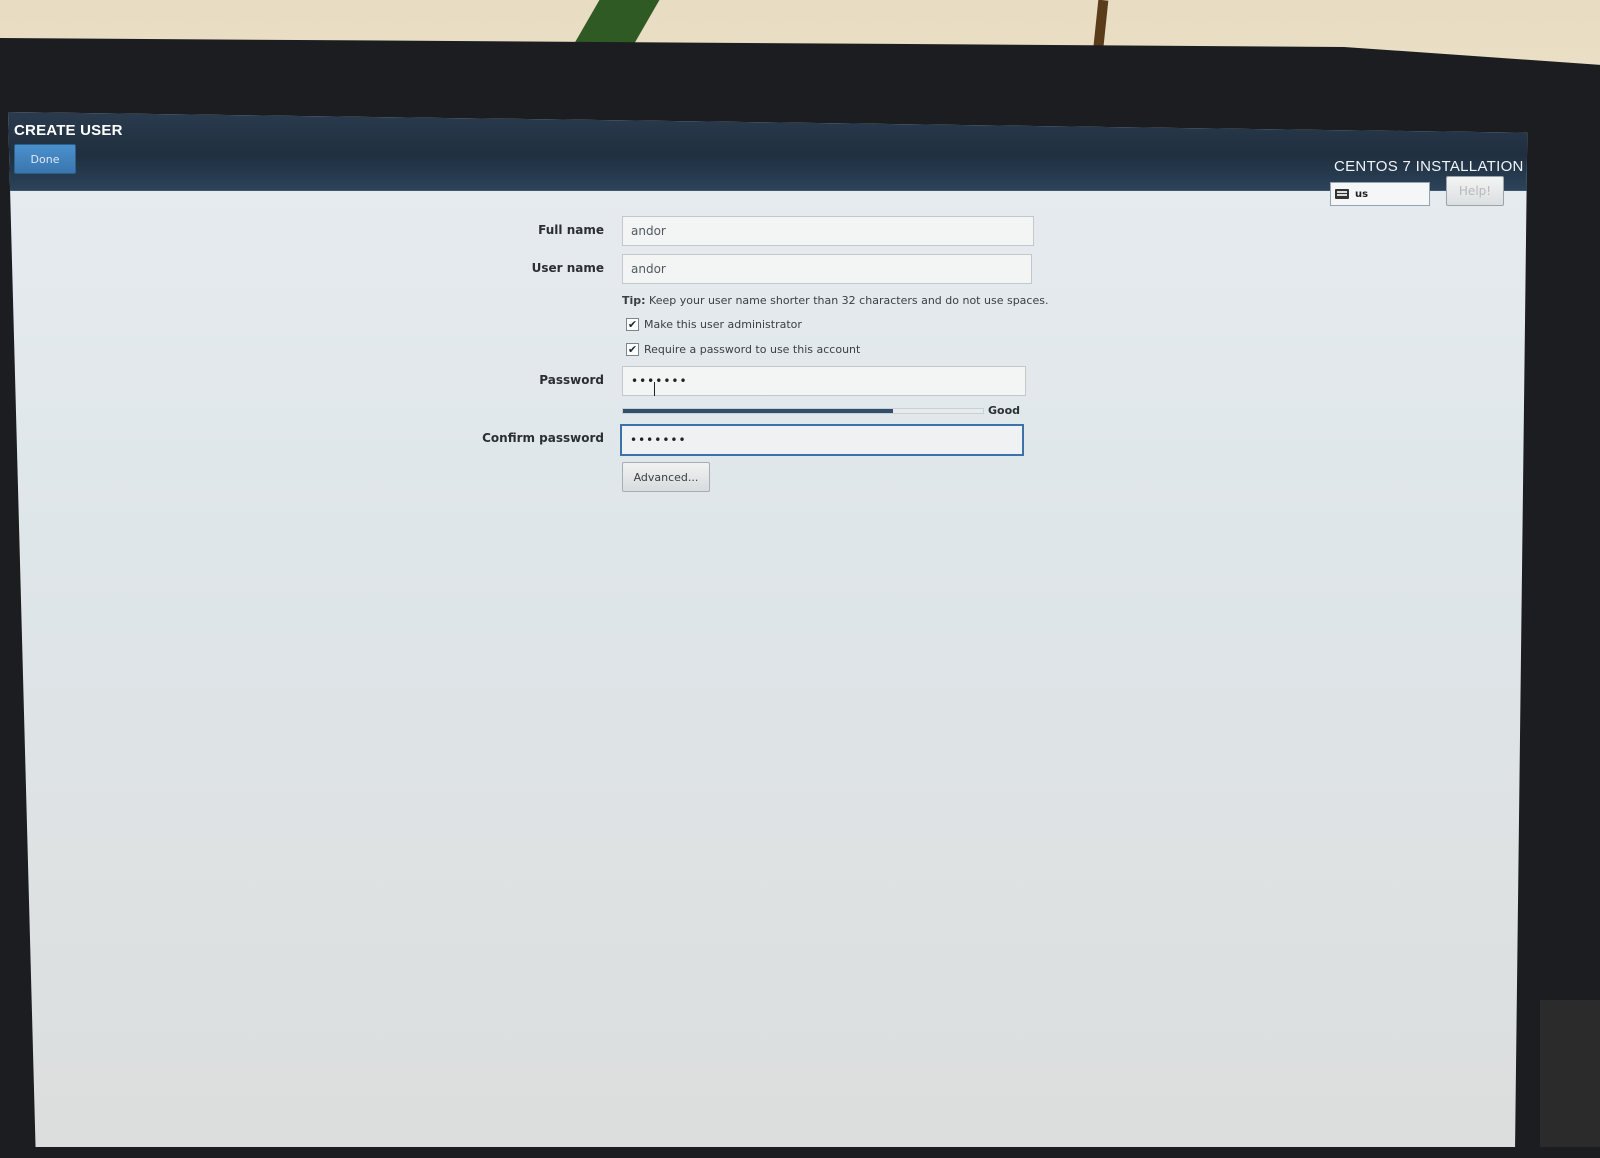 The image size is (1600, 1158). I want to click on admin-checkbox-row: ✔ Make this user administrator, so click(714, 324).